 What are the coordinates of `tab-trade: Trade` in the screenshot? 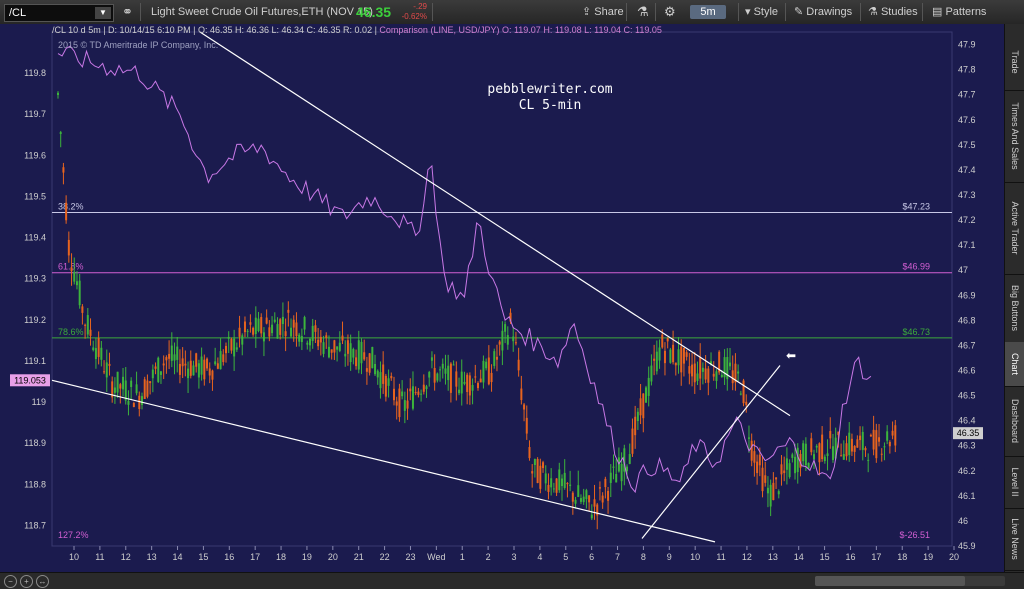 It's located at (1014, 62).